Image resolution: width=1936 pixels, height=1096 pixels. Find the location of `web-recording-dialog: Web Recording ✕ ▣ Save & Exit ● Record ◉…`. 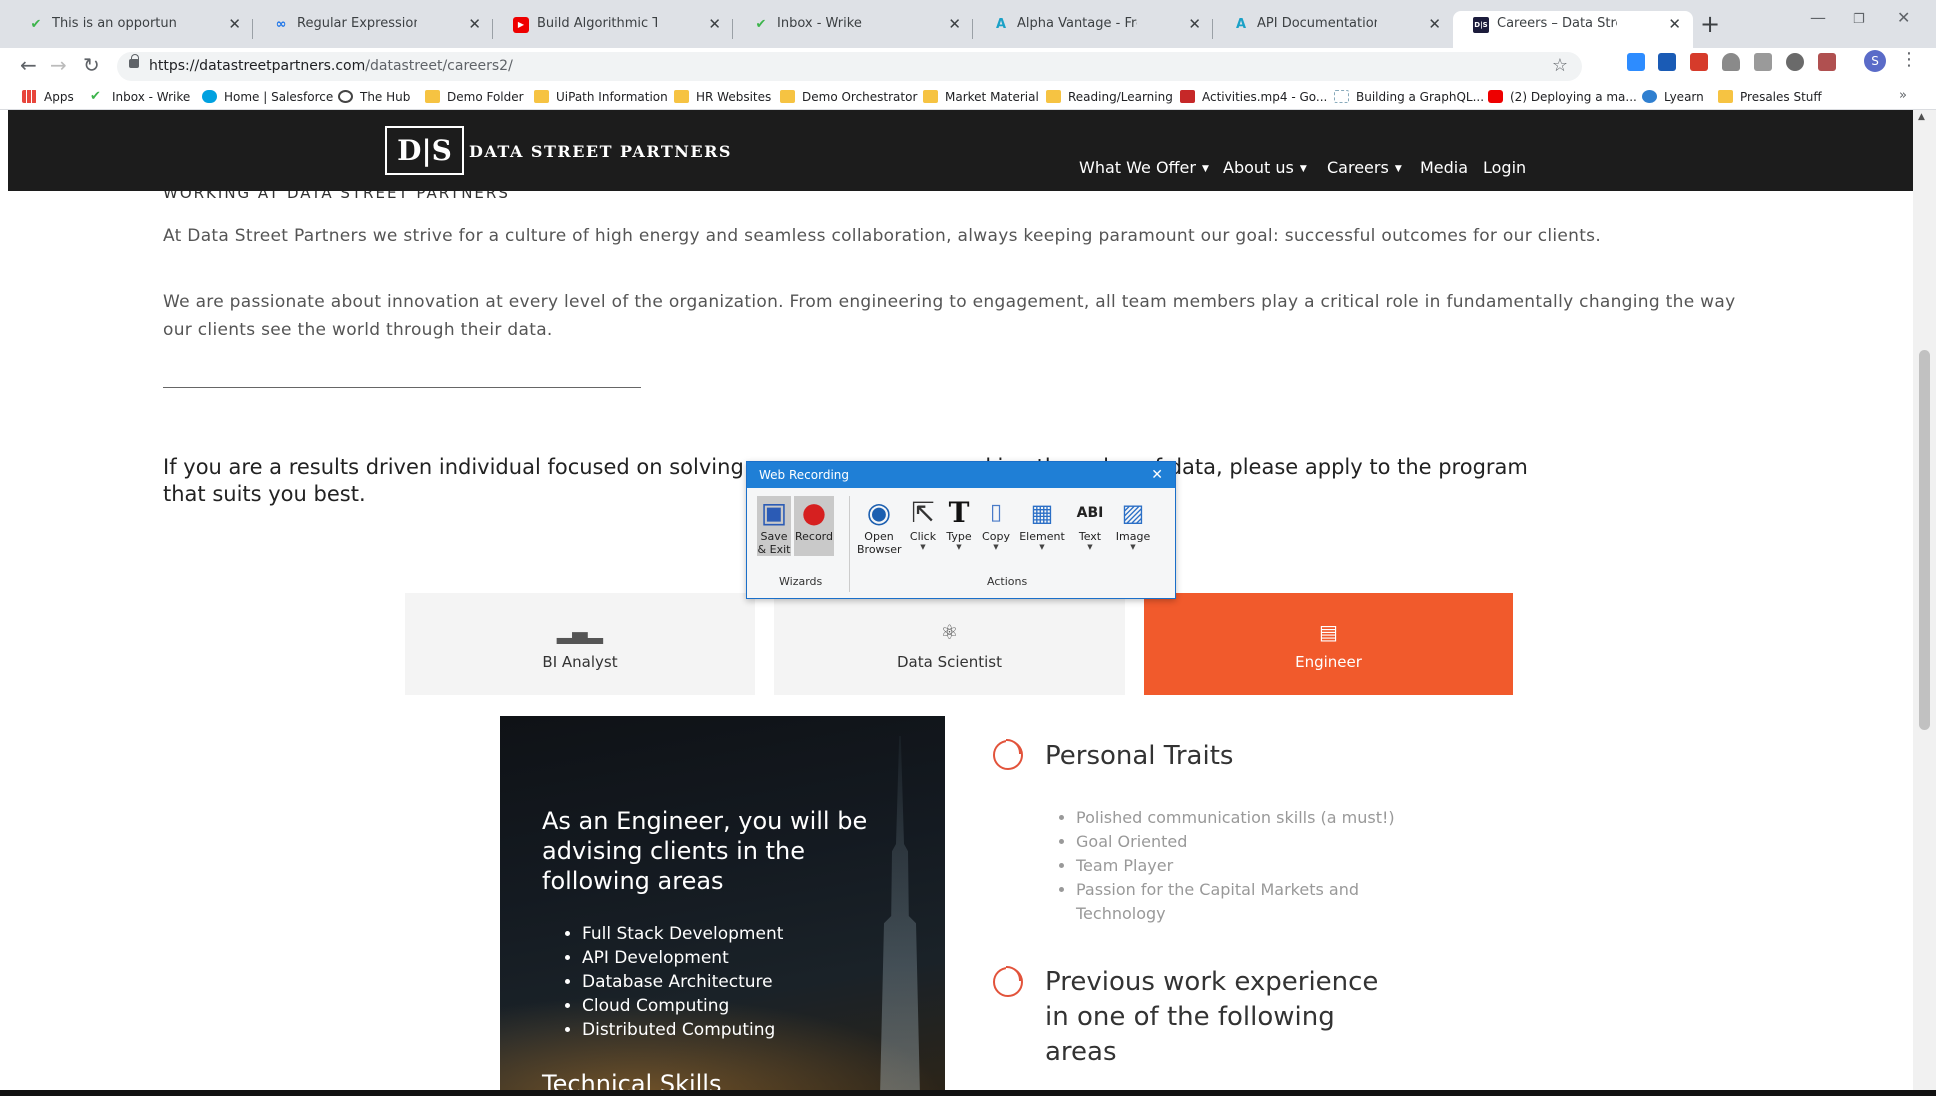

web-recording-dialog: Web Recording ✕ ▣ Save & Exit ● Record ◉… is located at coordinates (961, 530).